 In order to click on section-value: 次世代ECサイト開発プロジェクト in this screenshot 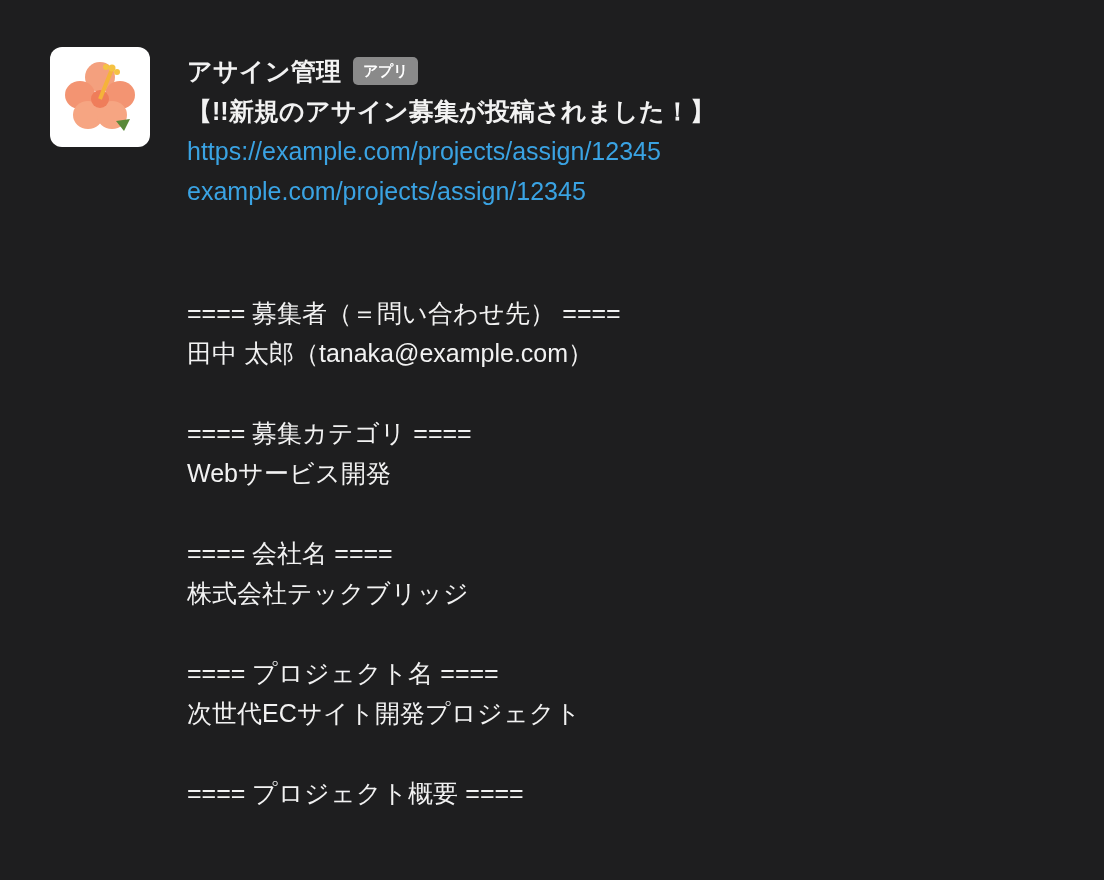, I will do `click(384, 713)`.